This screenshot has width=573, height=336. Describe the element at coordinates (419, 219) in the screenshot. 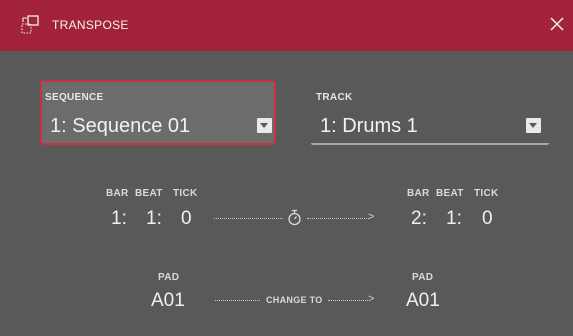

I see `to-bar-value: 2:` at that location.